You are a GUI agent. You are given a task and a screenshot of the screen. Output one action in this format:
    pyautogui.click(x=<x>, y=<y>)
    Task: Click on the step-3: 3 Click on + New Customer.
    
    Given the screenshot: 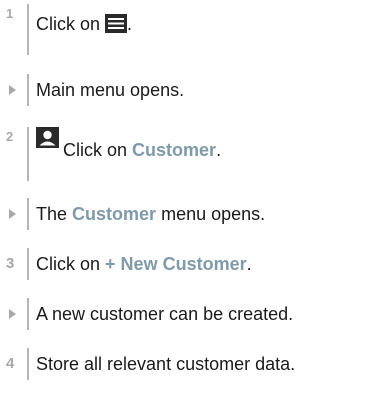 What is the action you would take?
    pyautogui.click(x=190, y=264)
    